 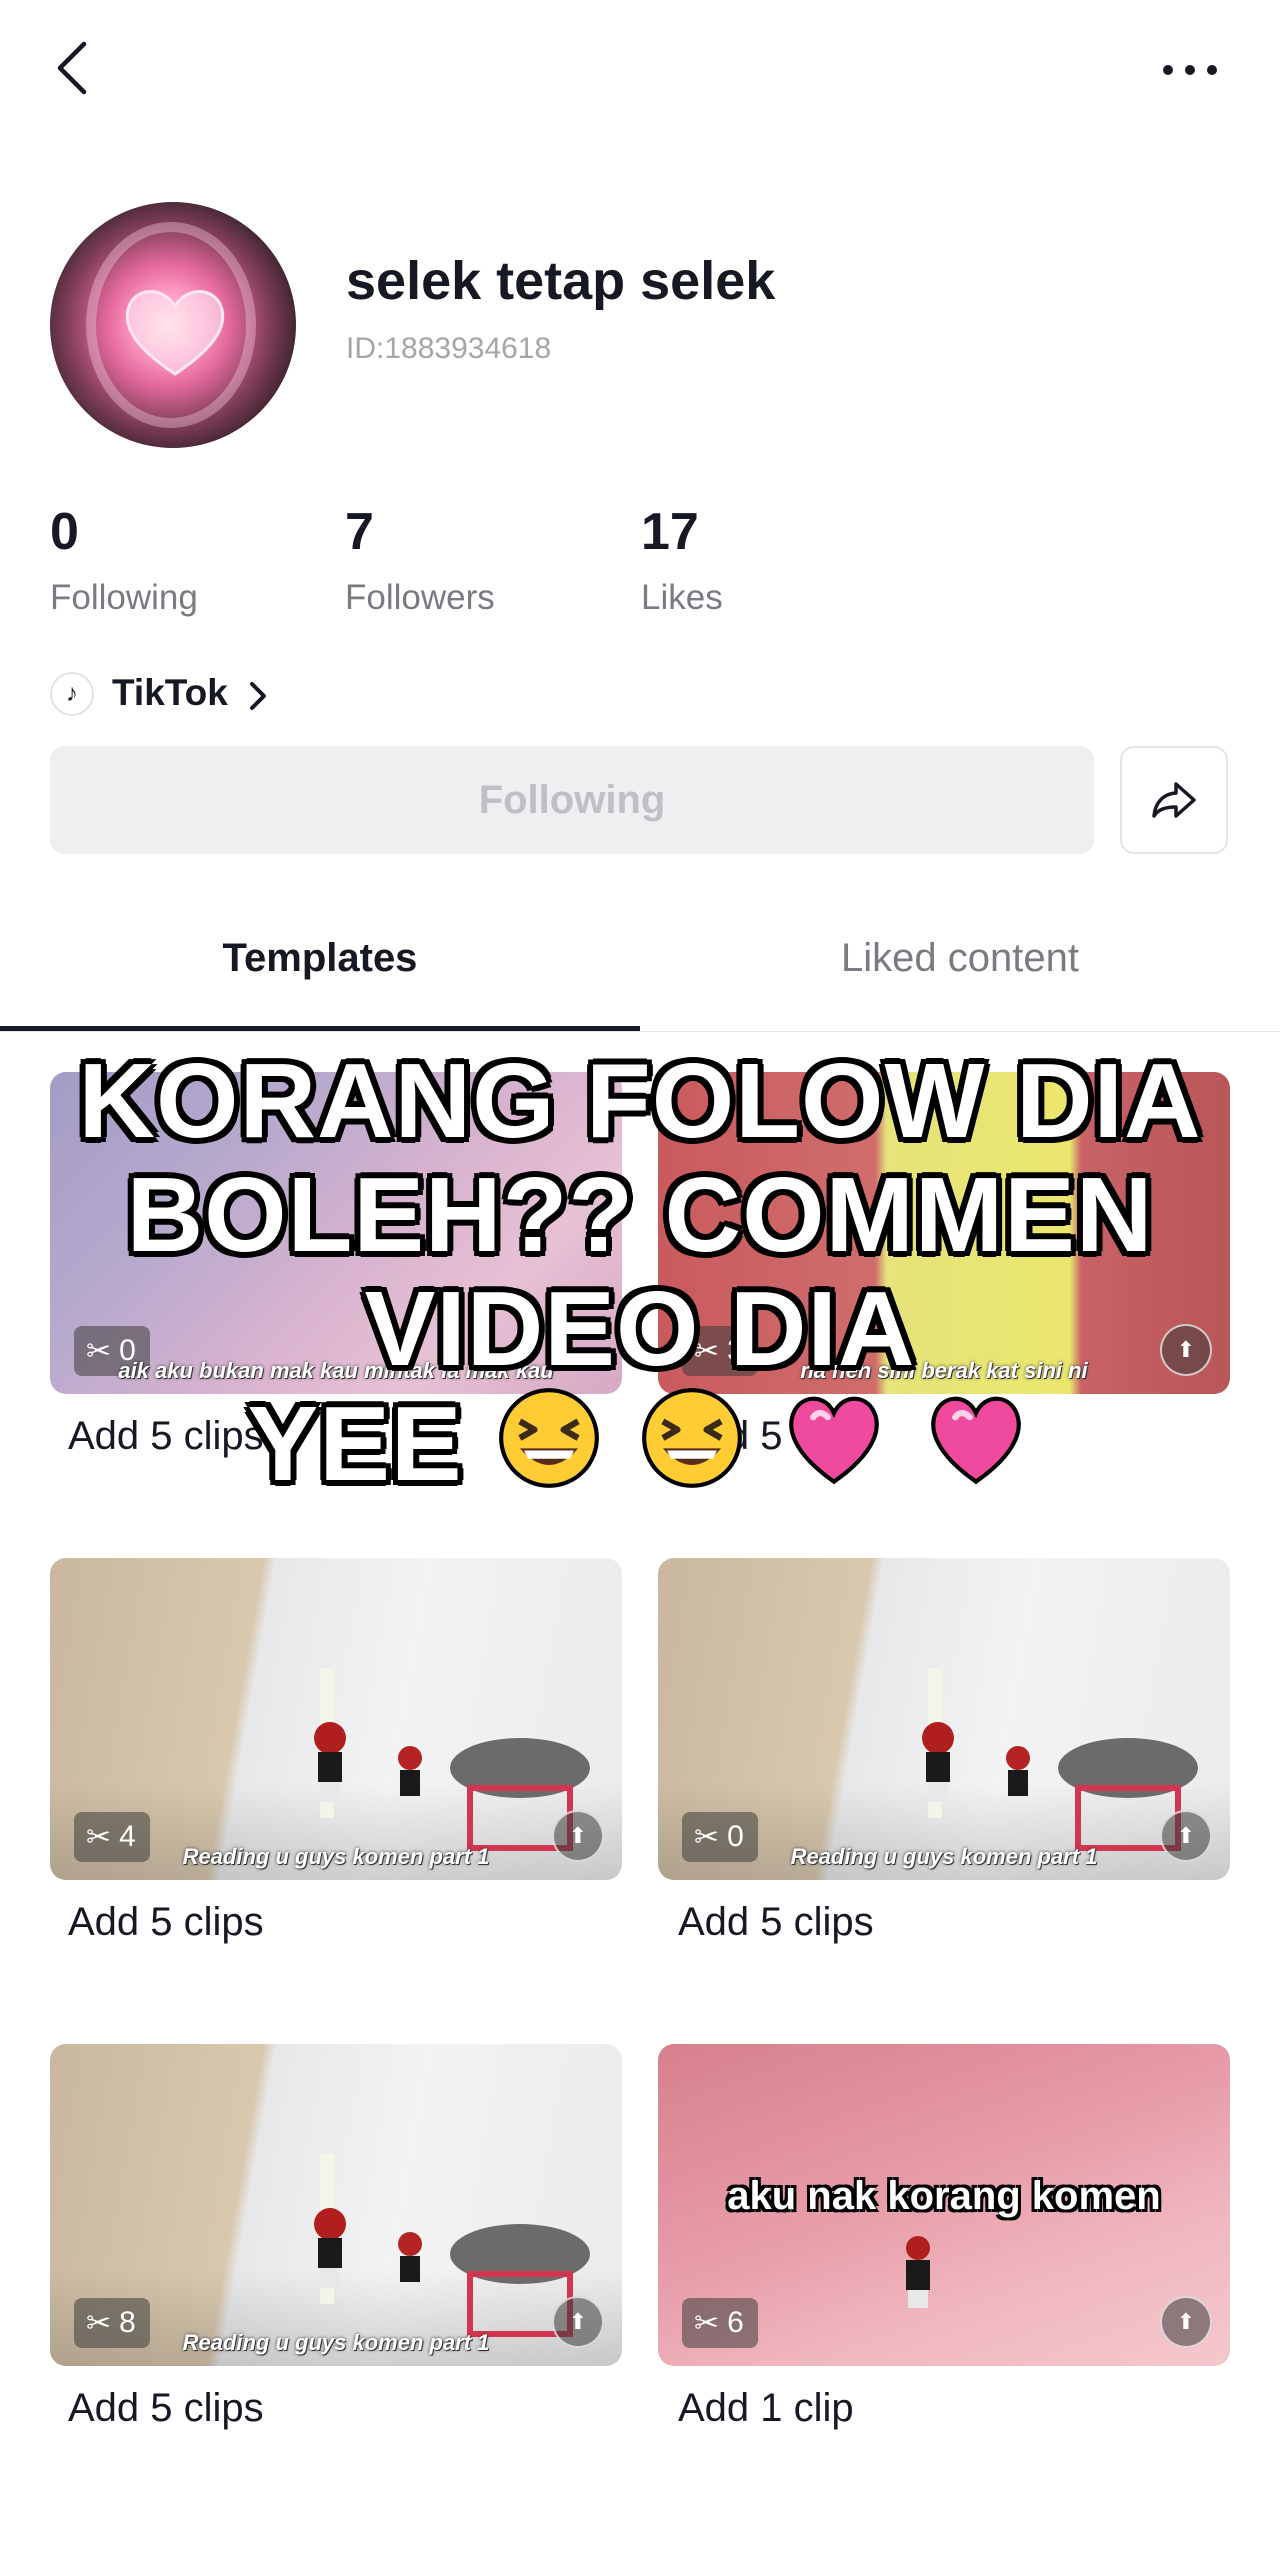 What do you see at coordinates (359, 532) in the screenshot?
I see `followers-count: 7` at bounding box center [359, 532].